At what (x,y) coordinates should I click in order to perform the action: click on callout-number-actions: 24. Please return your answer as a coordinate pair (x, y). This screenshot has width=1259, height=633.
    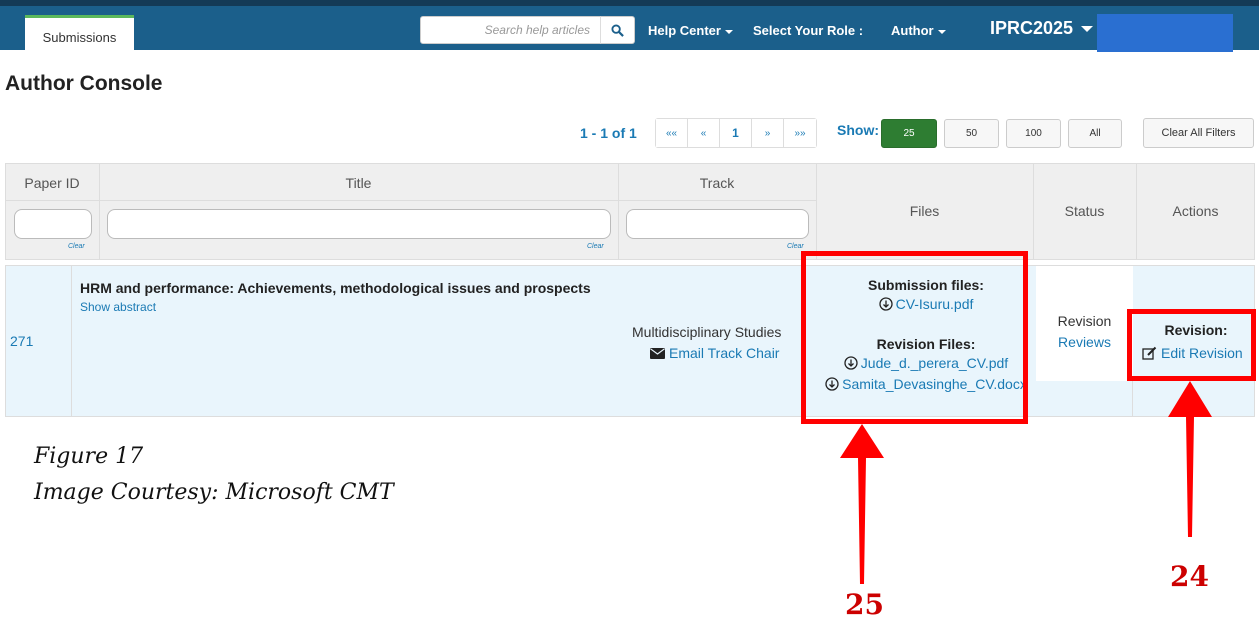
    Looking at the image, I should click on (1189, 576).